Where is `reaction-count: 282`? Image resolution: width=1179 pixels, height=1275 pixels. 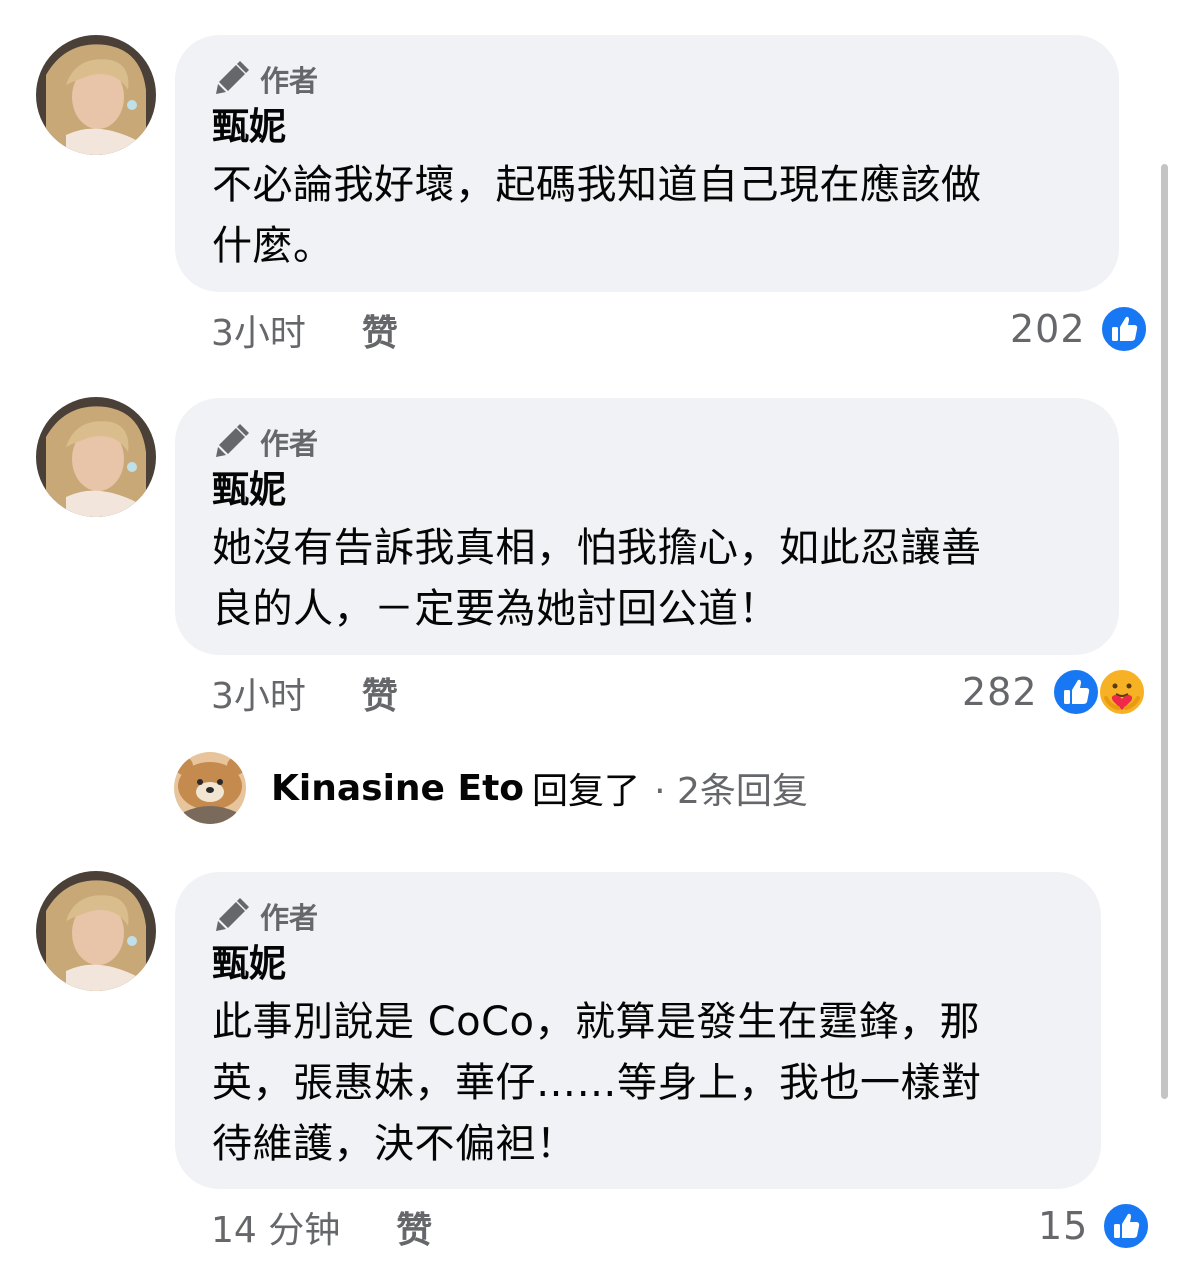 reaction-count: 282 is located at coordinates (1000, 692).